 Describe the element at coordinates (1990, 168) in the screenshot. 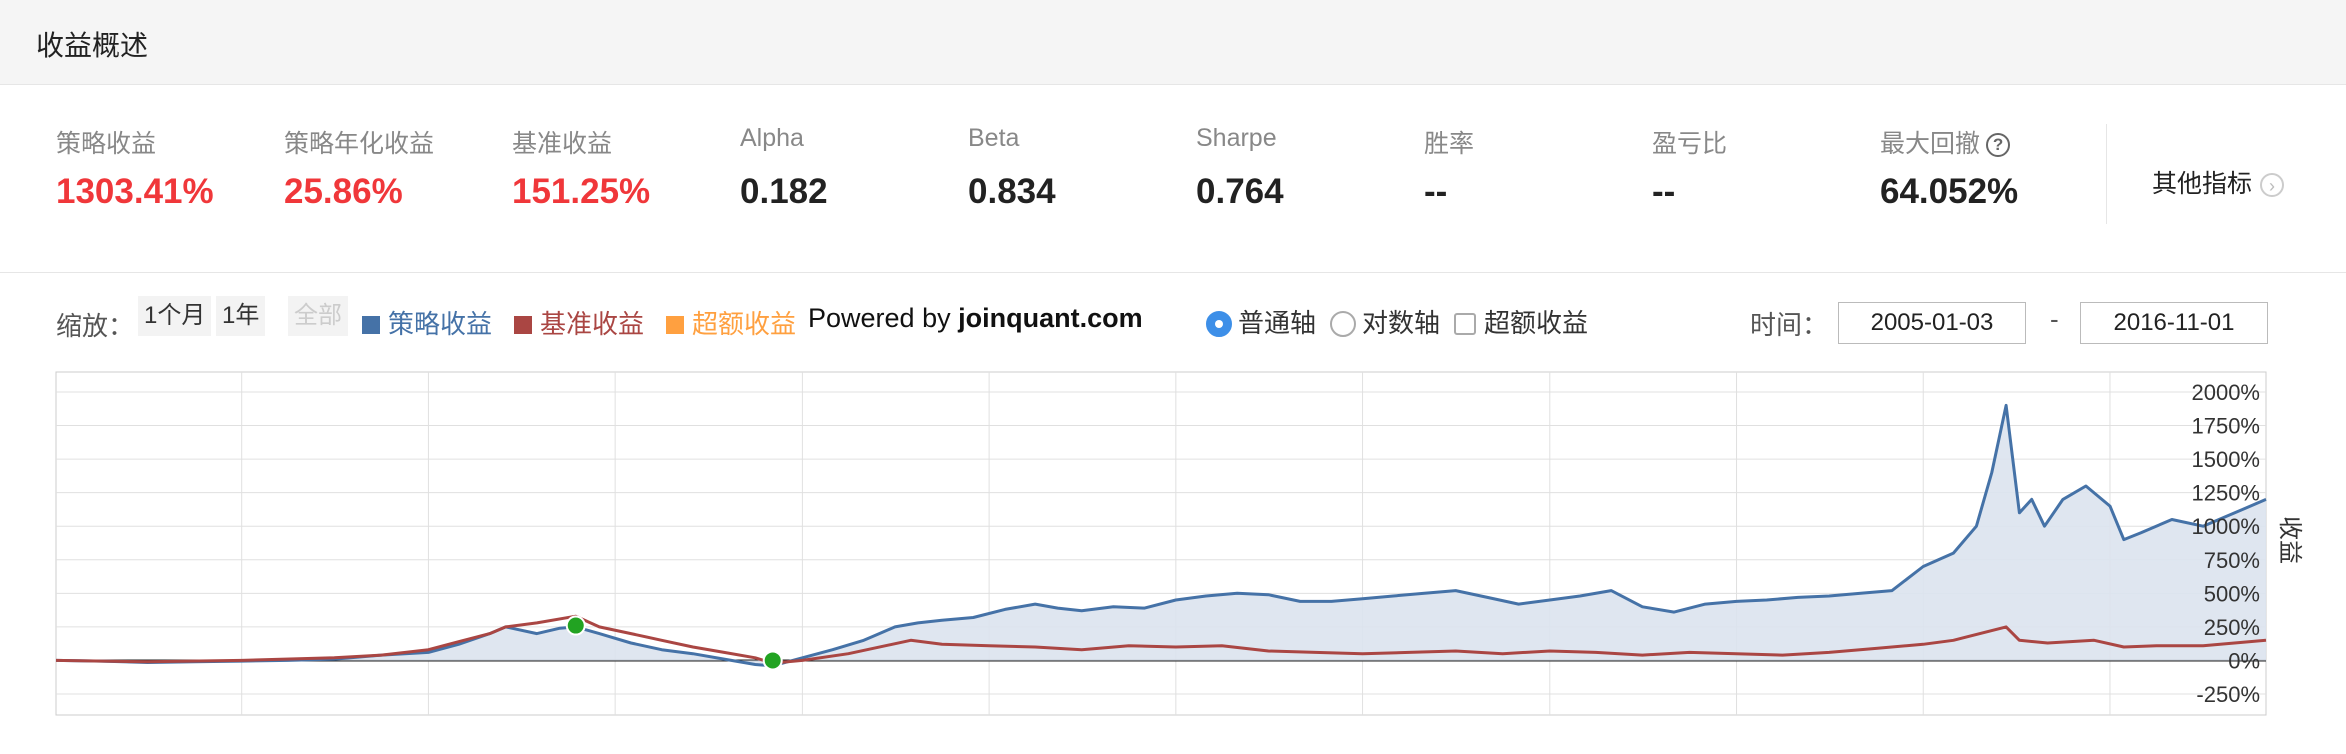

I see `metric-max-drawdown: 最大回撤? 64.052%` at that location.